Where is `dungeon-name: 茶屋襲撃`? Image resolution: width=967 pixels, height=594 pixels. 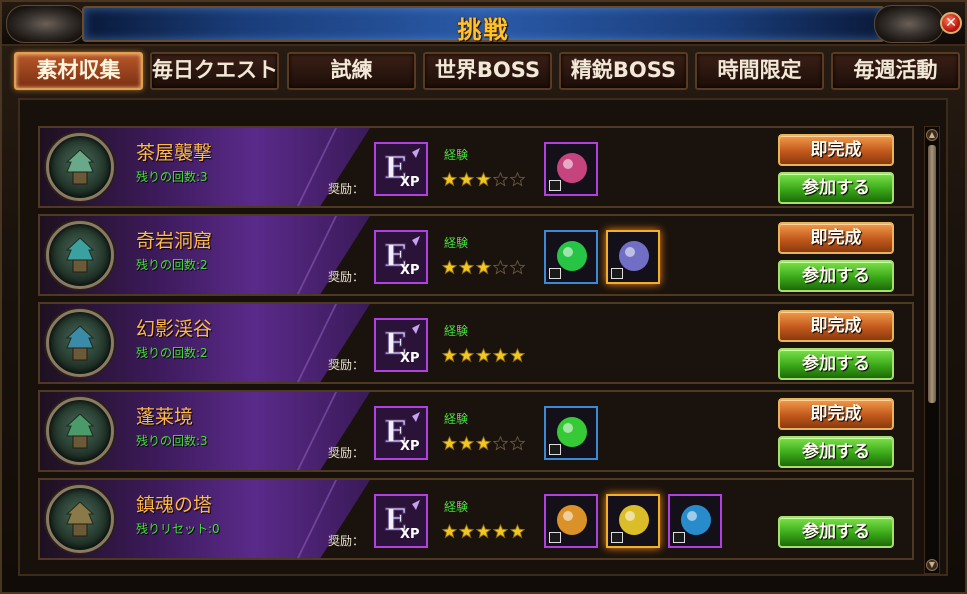
dungeon-name: 茶屋襲撃 is located at coordinates (174, 153).